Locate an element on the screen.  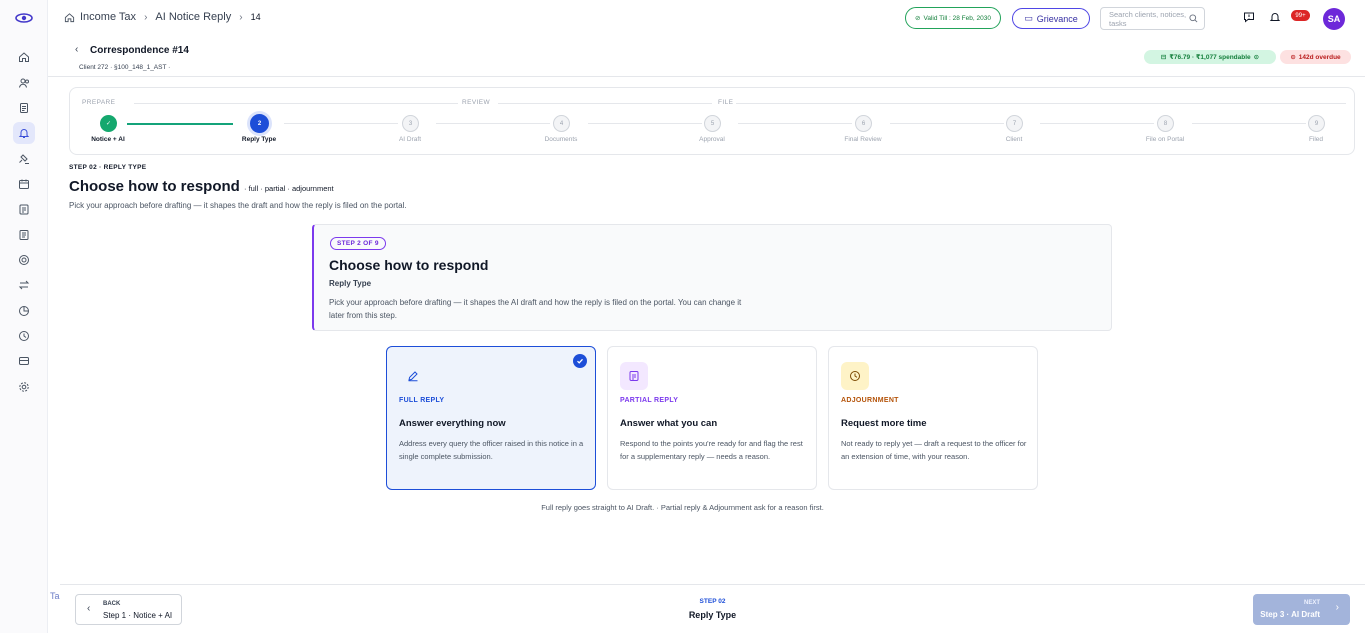
sidebar-file-icon is located at coordinates (24, 108).